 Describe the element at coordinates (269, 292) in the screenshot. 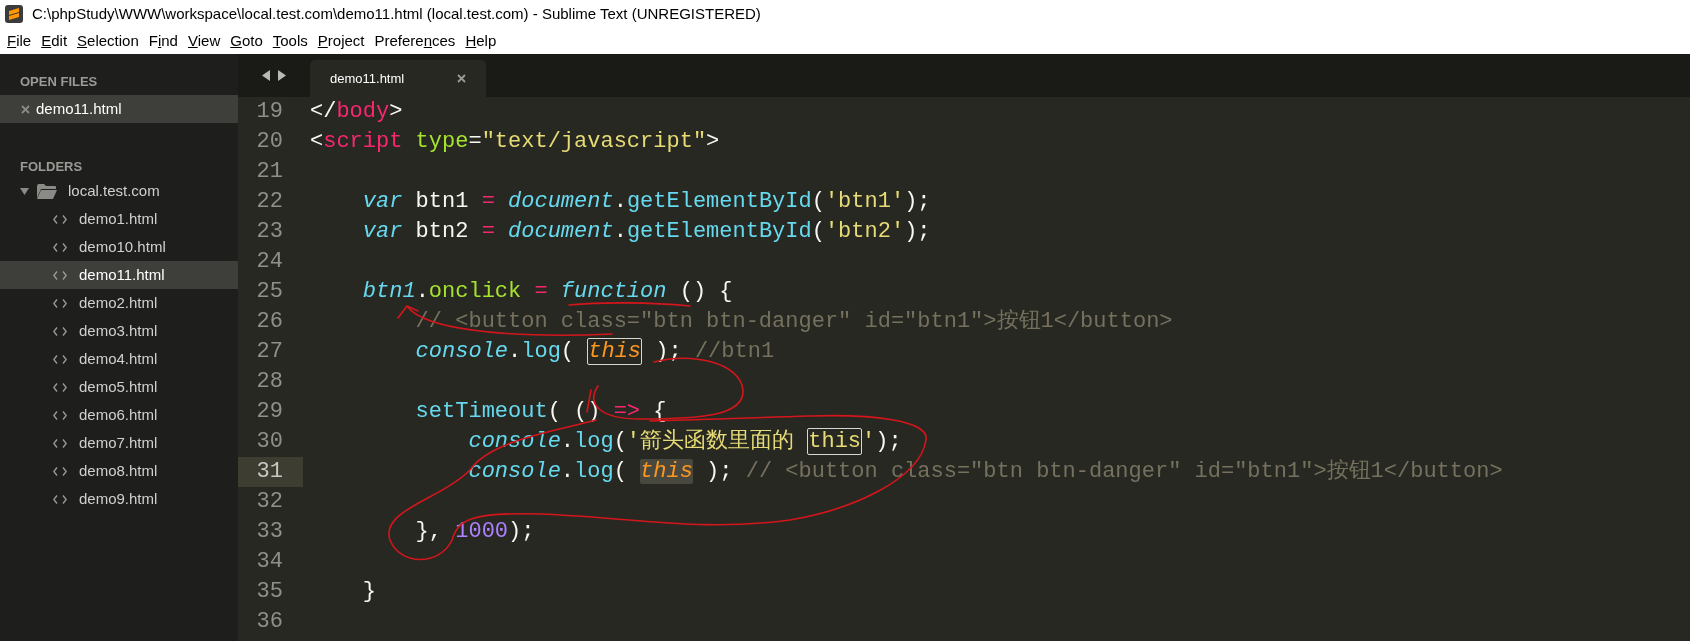

I see `line-number: 25` at that location.